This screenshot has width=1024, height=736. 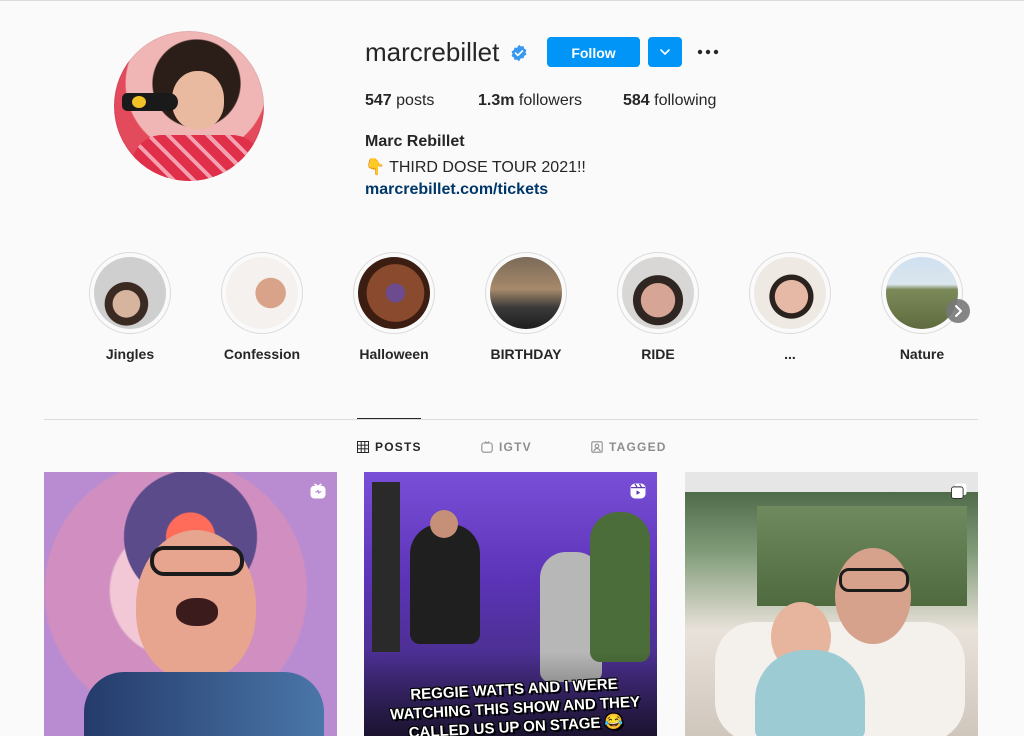 I want to click on following-count: 584 following, so click(x=669, y=101).